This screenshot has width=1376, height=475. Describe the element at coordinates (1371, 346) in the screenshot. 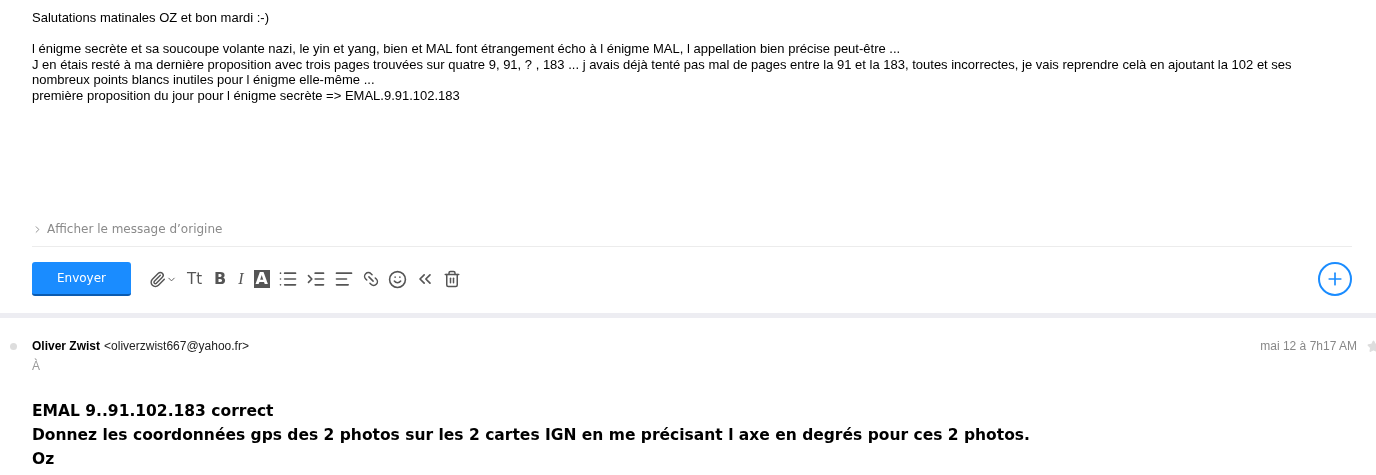

I see `star-icon` at that location.